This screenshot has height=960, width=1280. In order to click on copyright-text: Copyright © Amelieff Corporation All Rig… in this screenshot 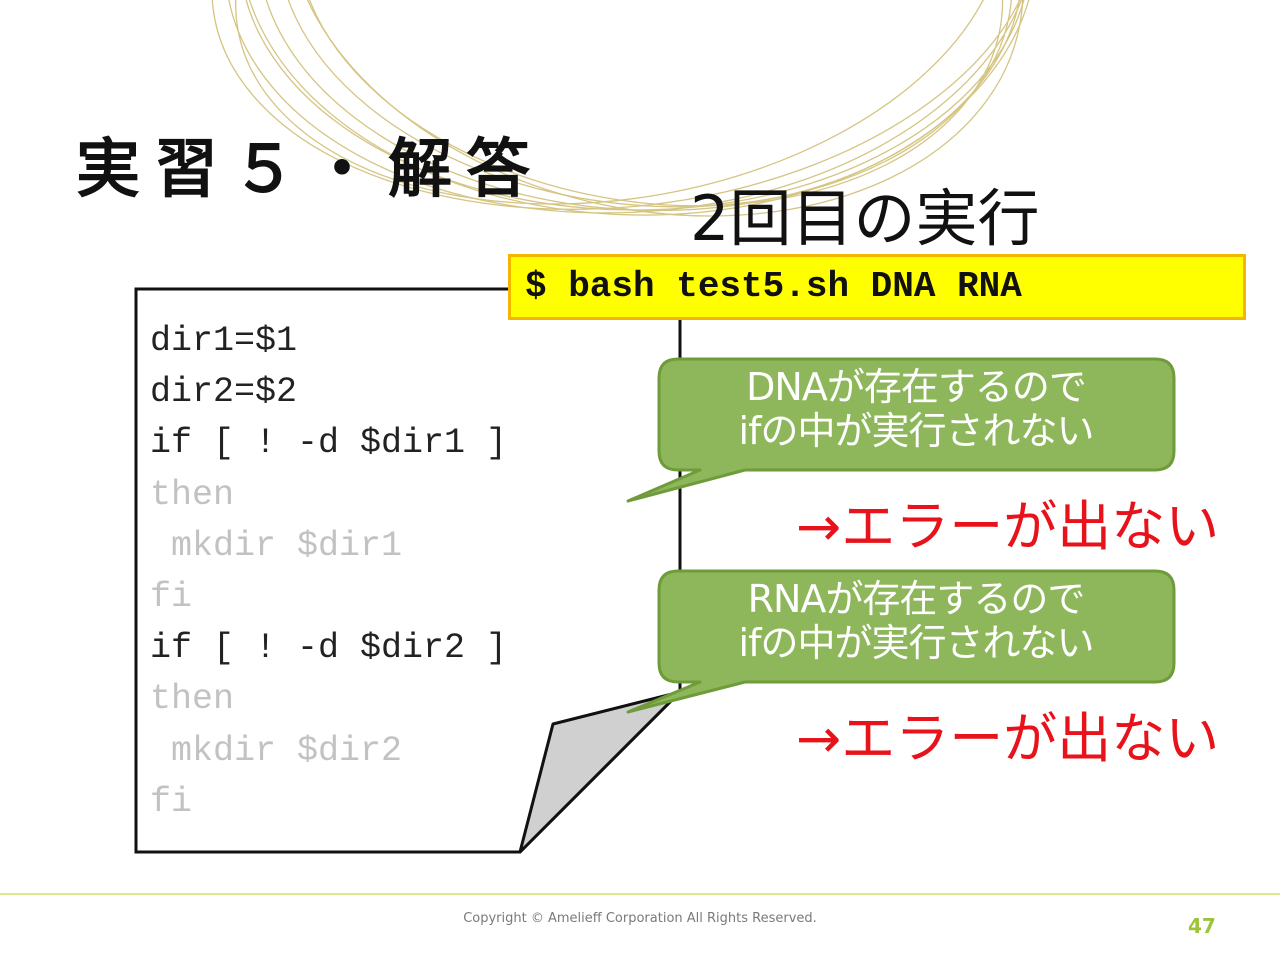, I will do `click(640, 918)`.